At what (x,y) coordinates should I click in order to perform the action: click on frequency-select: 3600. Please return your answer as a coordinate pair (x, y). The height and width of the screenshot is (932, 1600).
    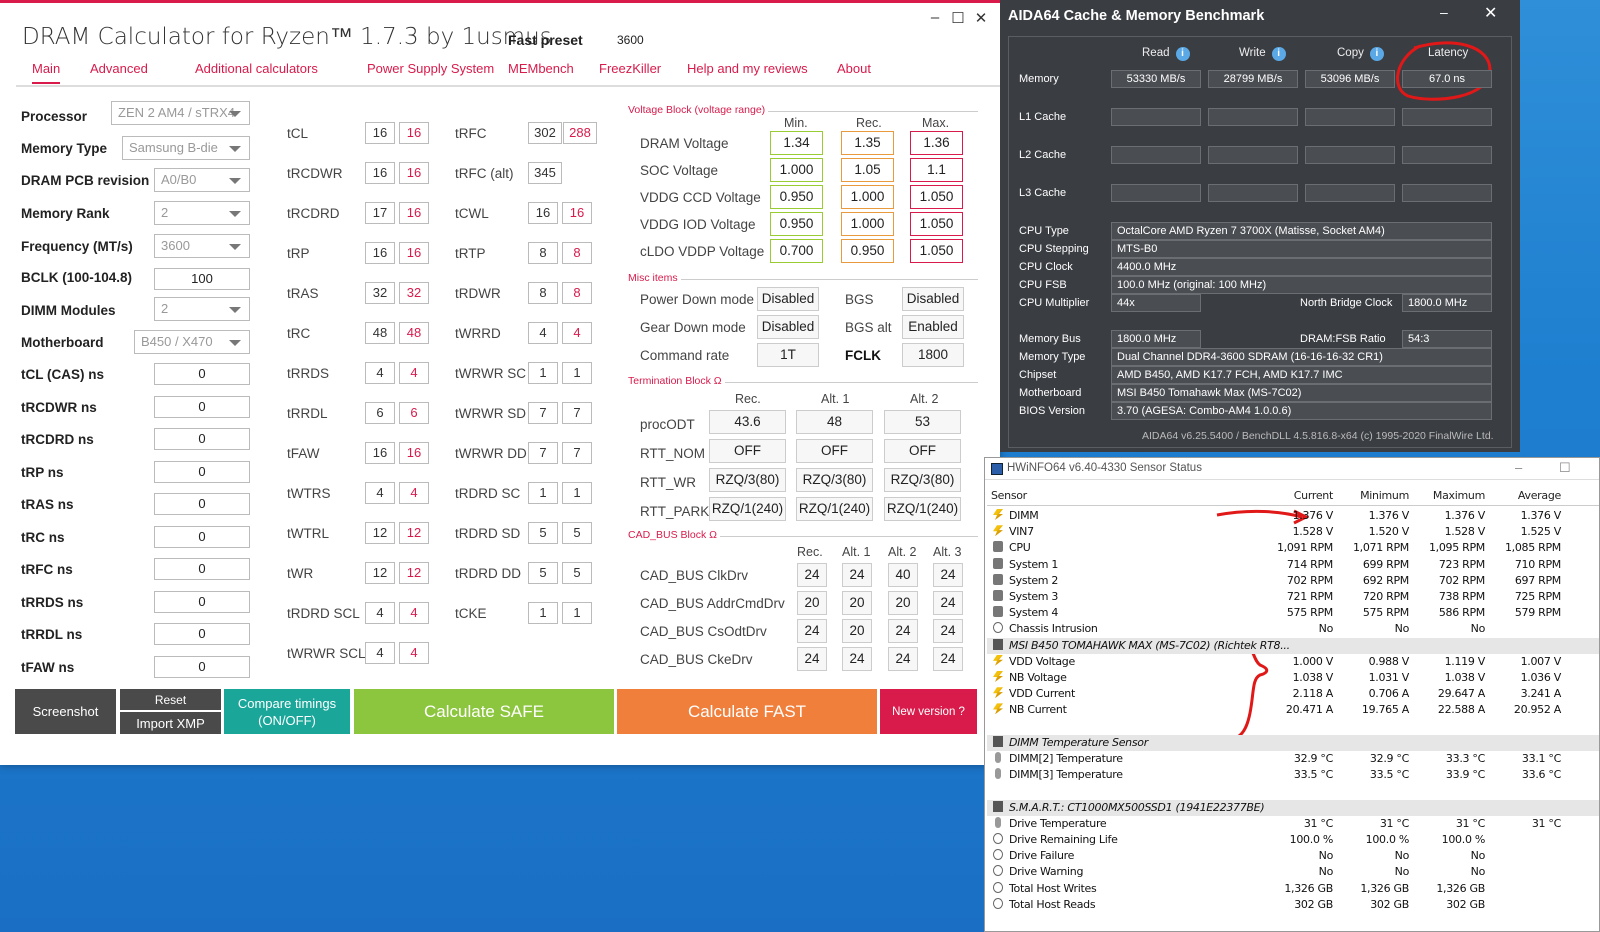
    Looking at the image, I should click on (202, 246).